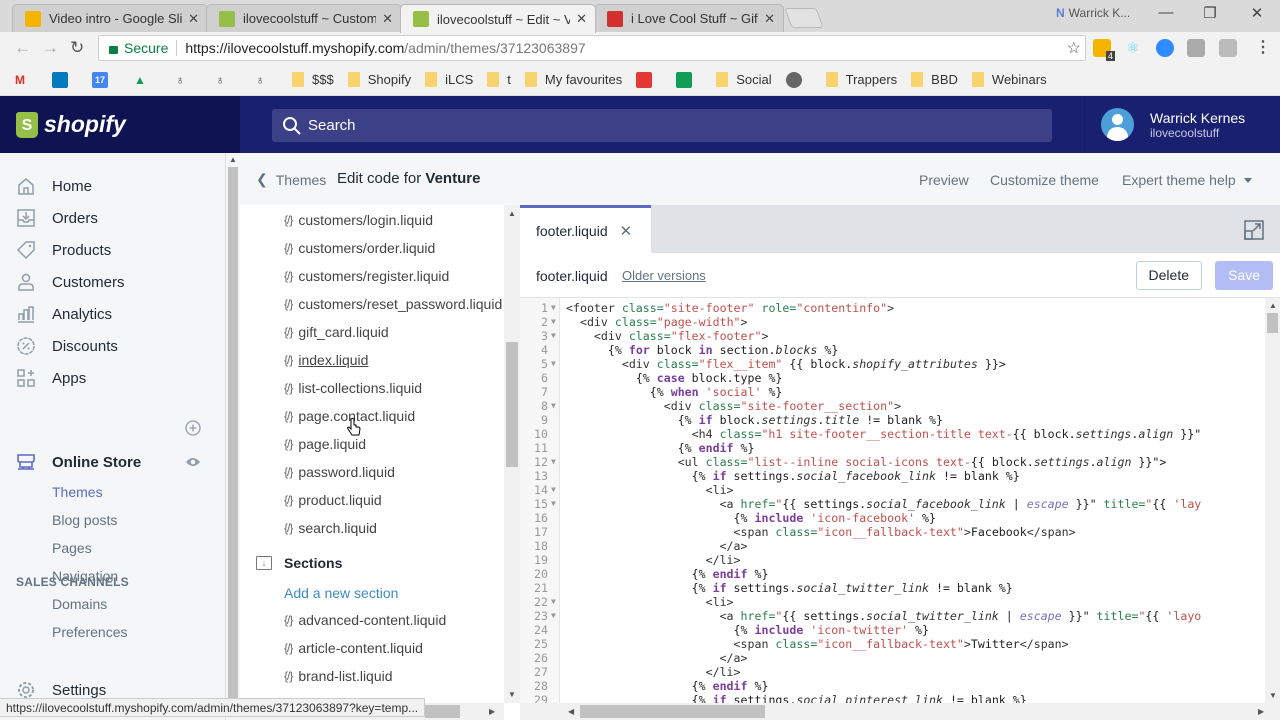 Image resolution: width=1280 pixels, height=720 pixels. I want to click on sidebar-item-discounts: Discounts, so click(67, 346).